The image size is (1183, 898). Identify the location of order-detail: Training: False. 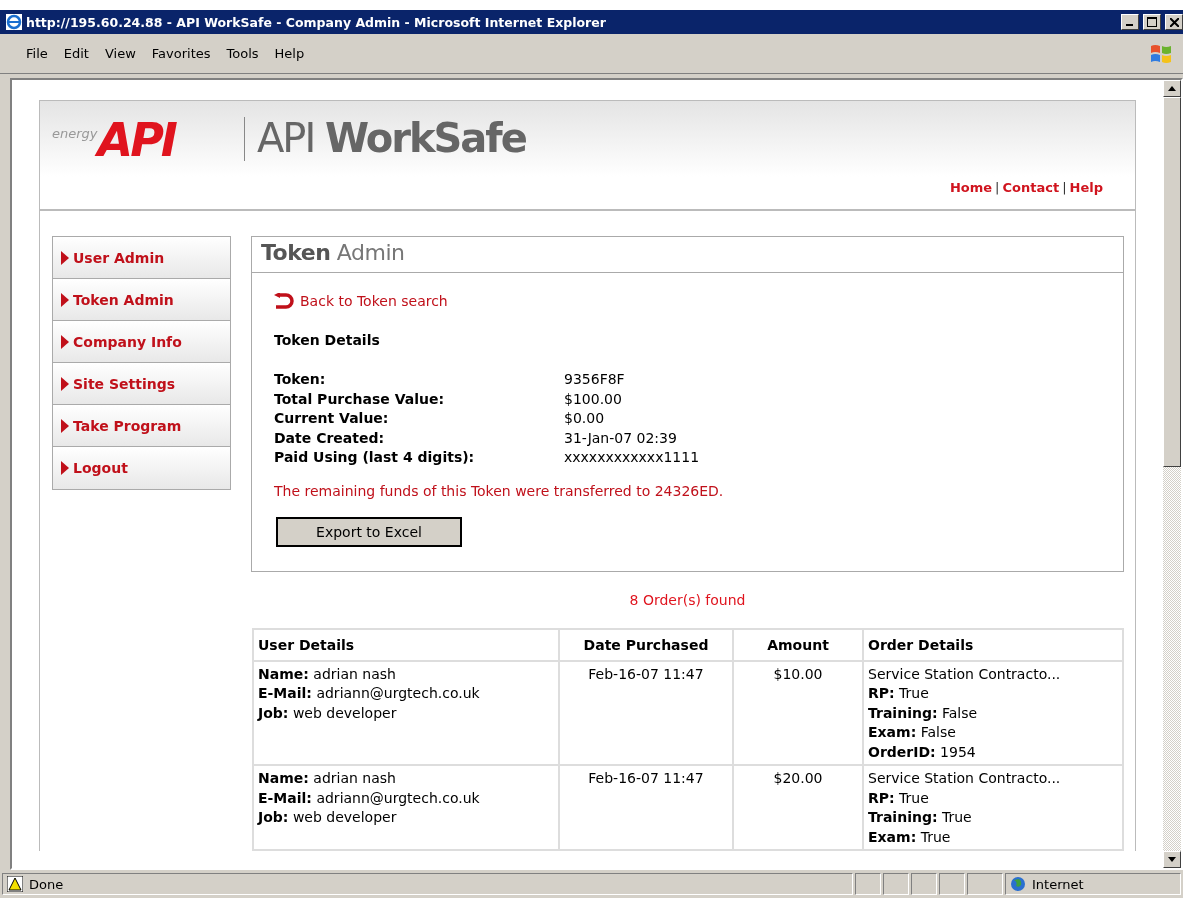
(923, 713).